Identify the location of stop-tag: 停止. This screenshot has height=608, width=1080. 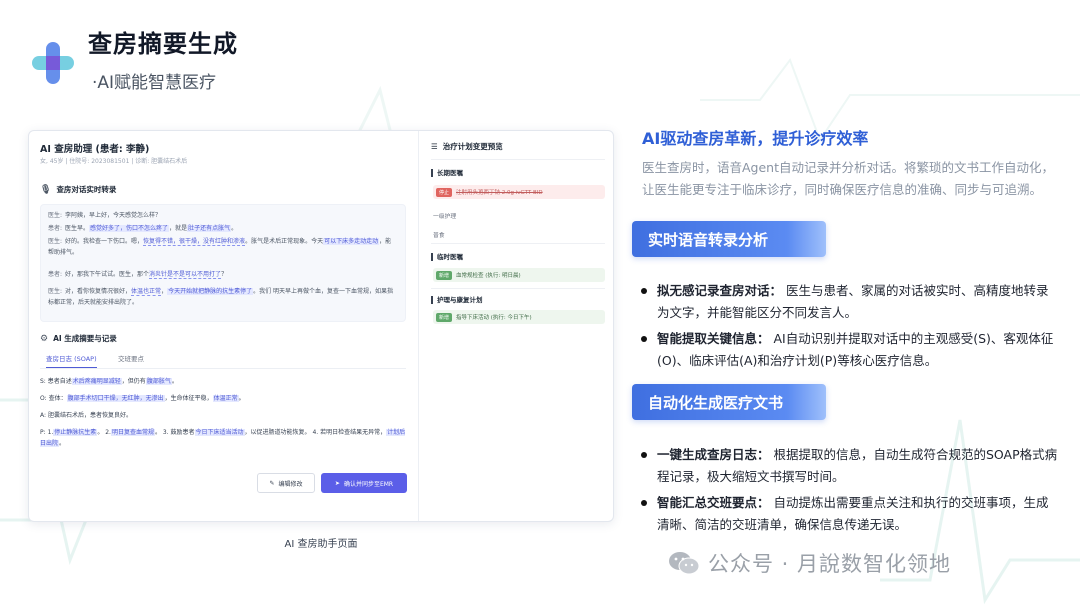
(444, 192).